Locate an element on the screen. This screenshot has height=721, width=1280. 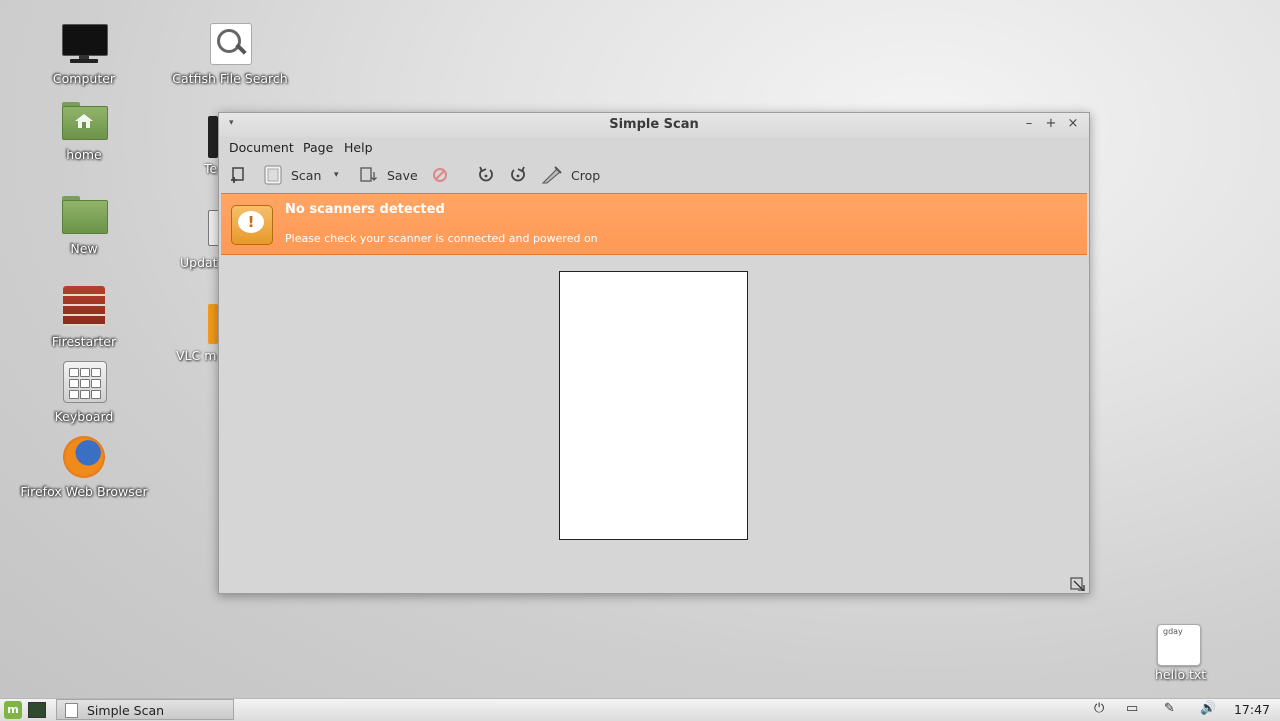
taskbar: m Simple Scan ⏻ ▭ ✎ 🔊 17:47 is located at coordinates (640, 709).